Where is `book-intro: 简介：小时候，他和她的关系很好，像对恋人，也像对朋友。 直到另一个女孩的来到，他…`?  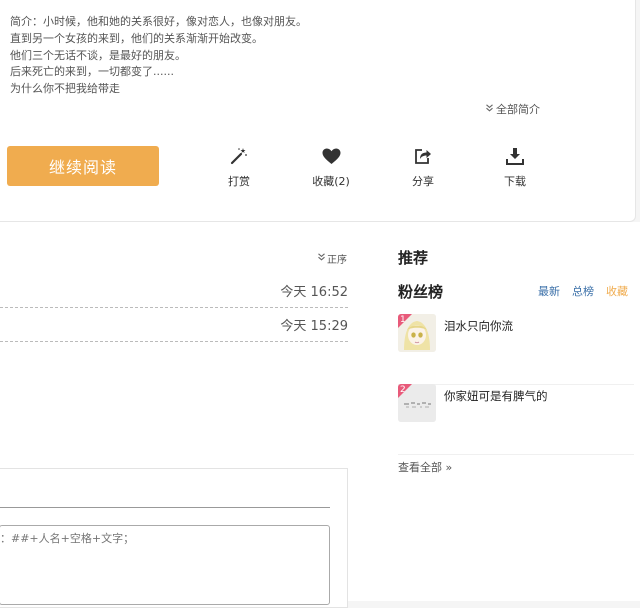
book-intro: 简介：小时候，他和她的关系很好，像对恋人，也像对朋友。 直到另一个女孩的来到，他… is located at coordinates (158, 56).